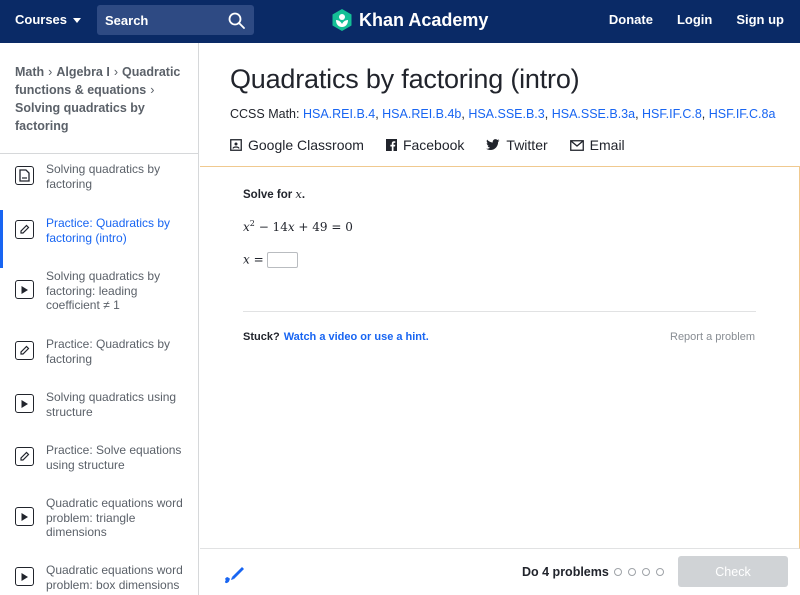 The height and width of the screenshot is (595, 800). I want to click on khan-academy-leaf-icon, so click(342, 20).